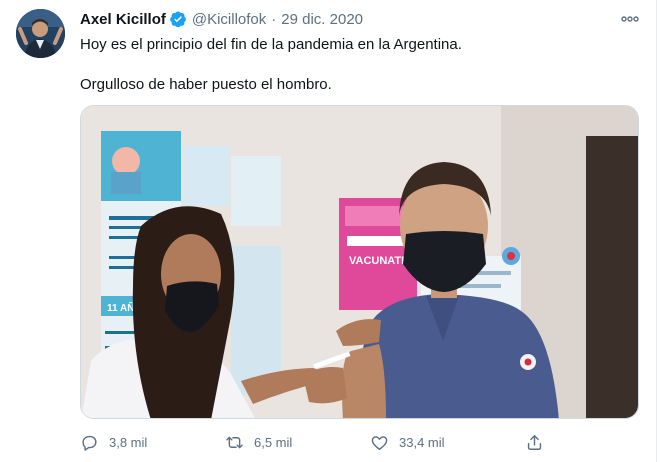  What do you see at coordinates (630, 19) in the screenshot?
I see `more-options-icon` at bounding box center [630, 19].